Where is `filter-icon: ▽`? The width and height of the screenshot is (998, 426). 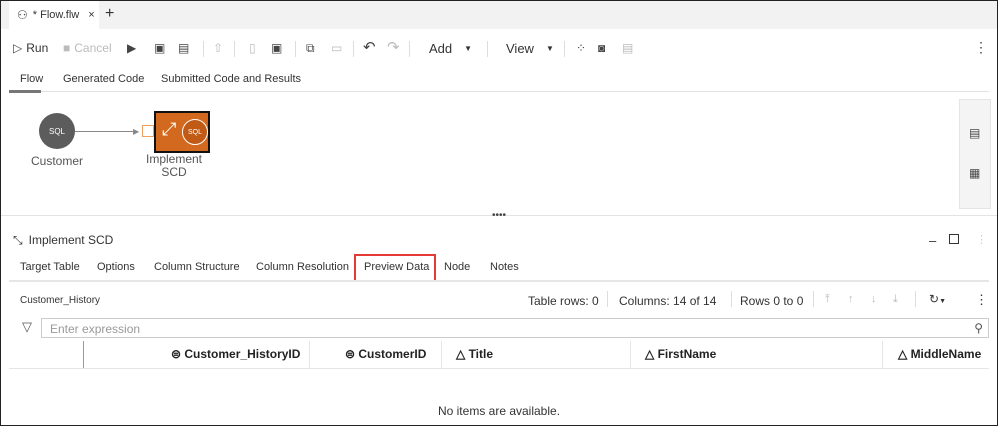 filter-icon: ▽ is located at coordinates (27, 327).